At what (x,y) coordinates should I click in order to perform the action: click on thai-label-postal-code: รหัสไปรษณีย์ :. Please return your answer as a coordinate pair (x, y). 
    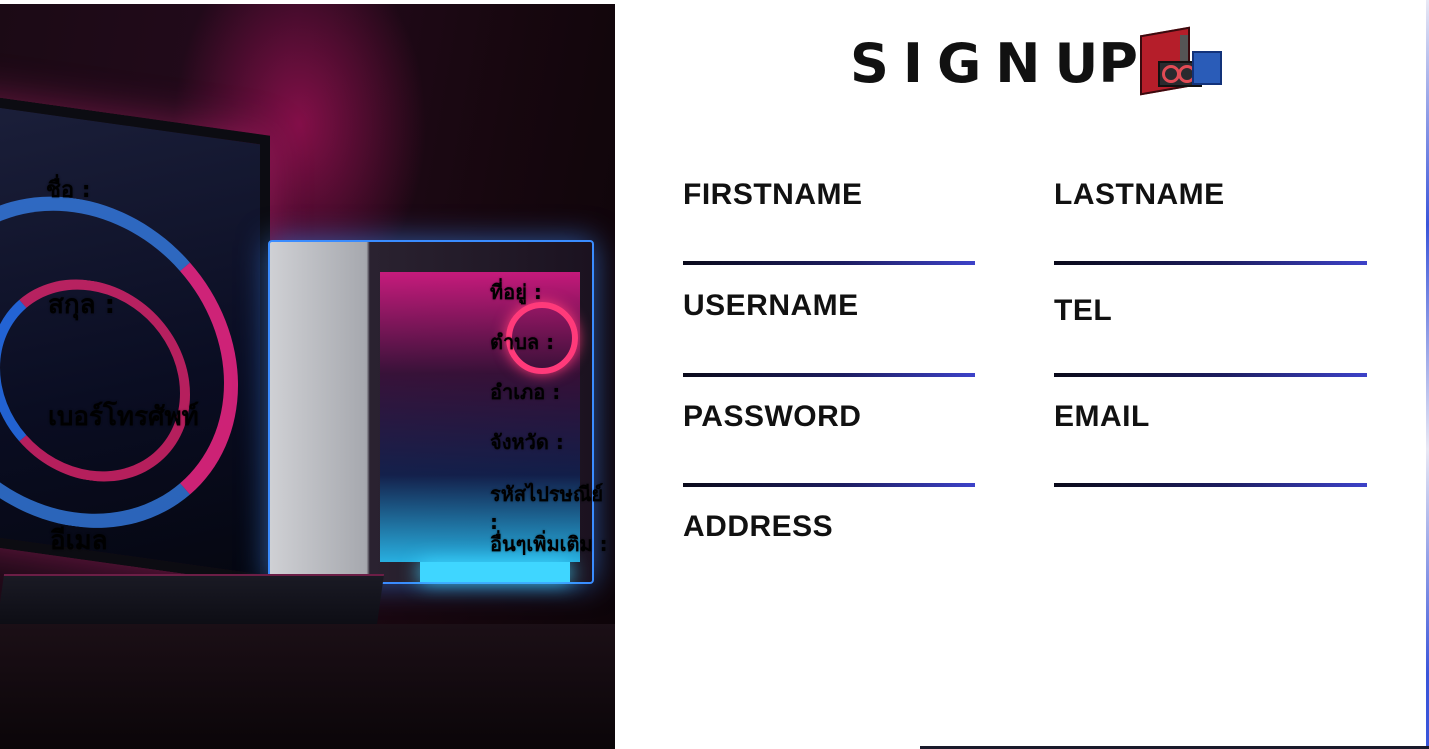
    Looking at the image, I should click on (547, 508).